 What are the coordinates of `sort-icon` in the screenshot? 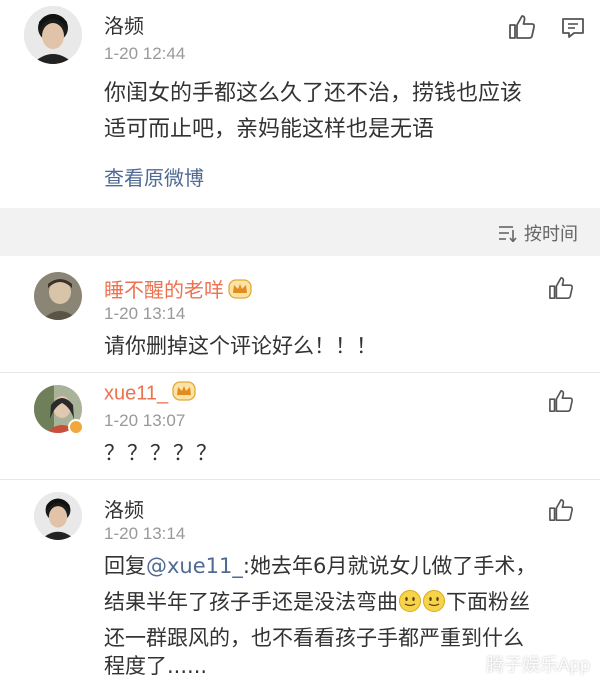 It's located at (508, 234).